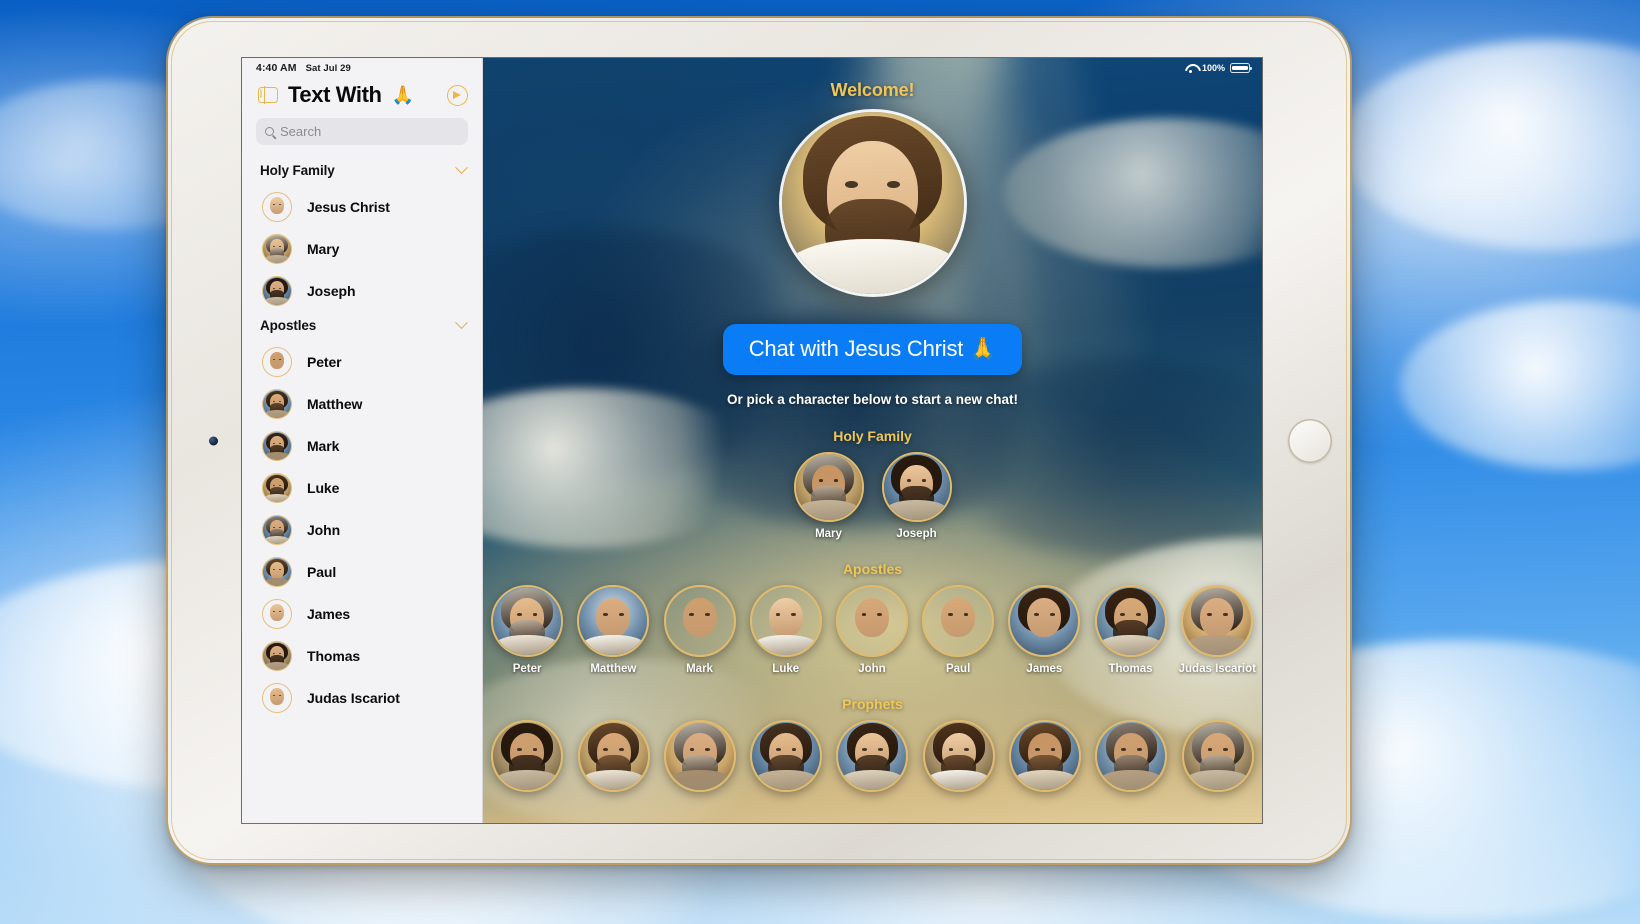 The image size is (1640, 924). Describe the element at coordinates (1130, 669) in the screenshot. I see `character-name-label: Thomas` at that location.